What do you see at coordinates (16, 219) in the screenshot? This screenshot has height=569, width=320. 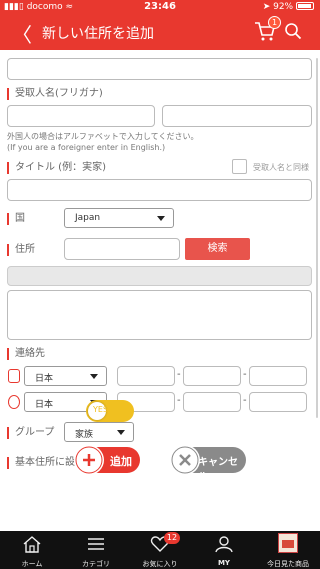 I see `country-label: 国` at bounding box center [16, 219].